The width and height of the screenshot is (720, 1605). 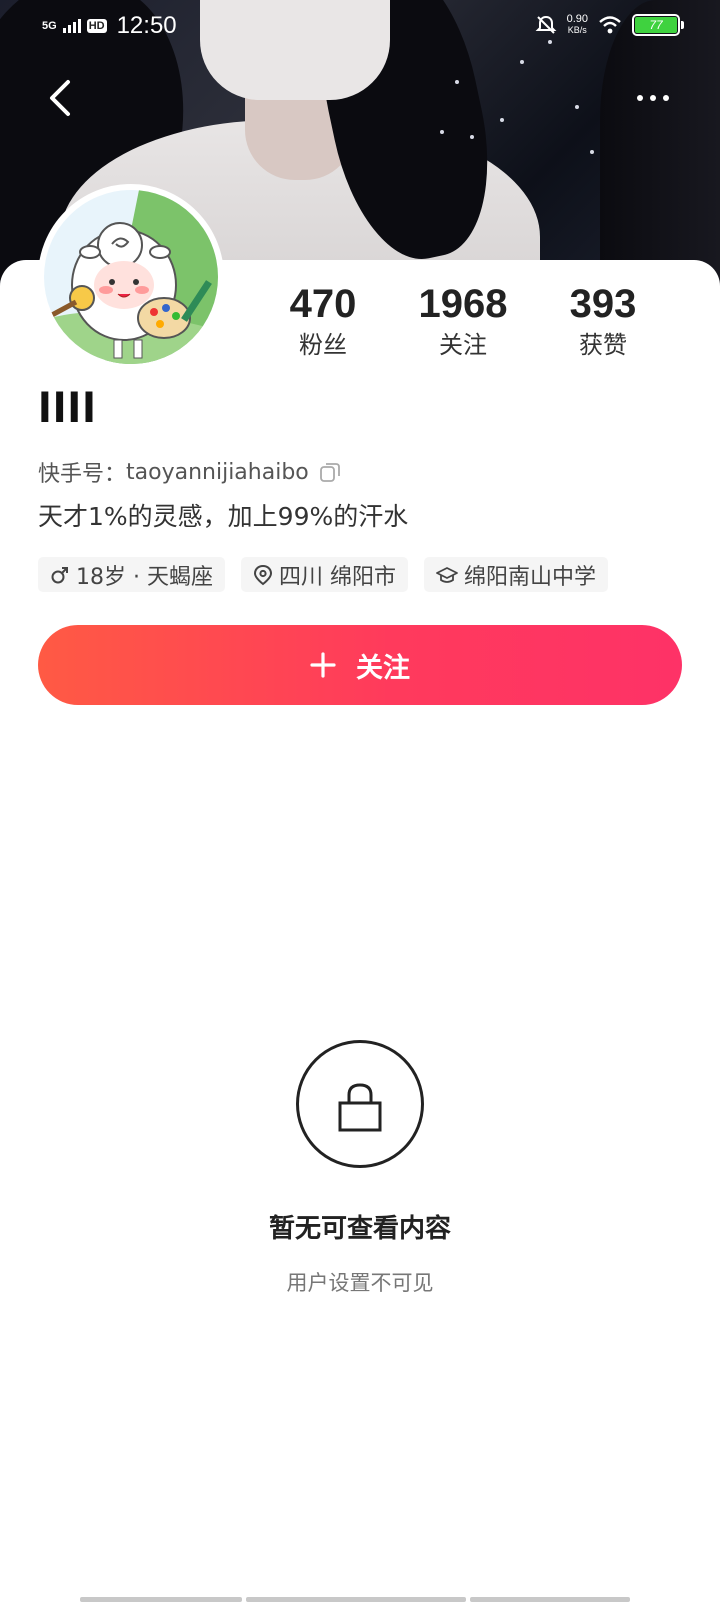 I want to click on tag-age: 18岁 · 天蝎座, so click(x=131, y=574).